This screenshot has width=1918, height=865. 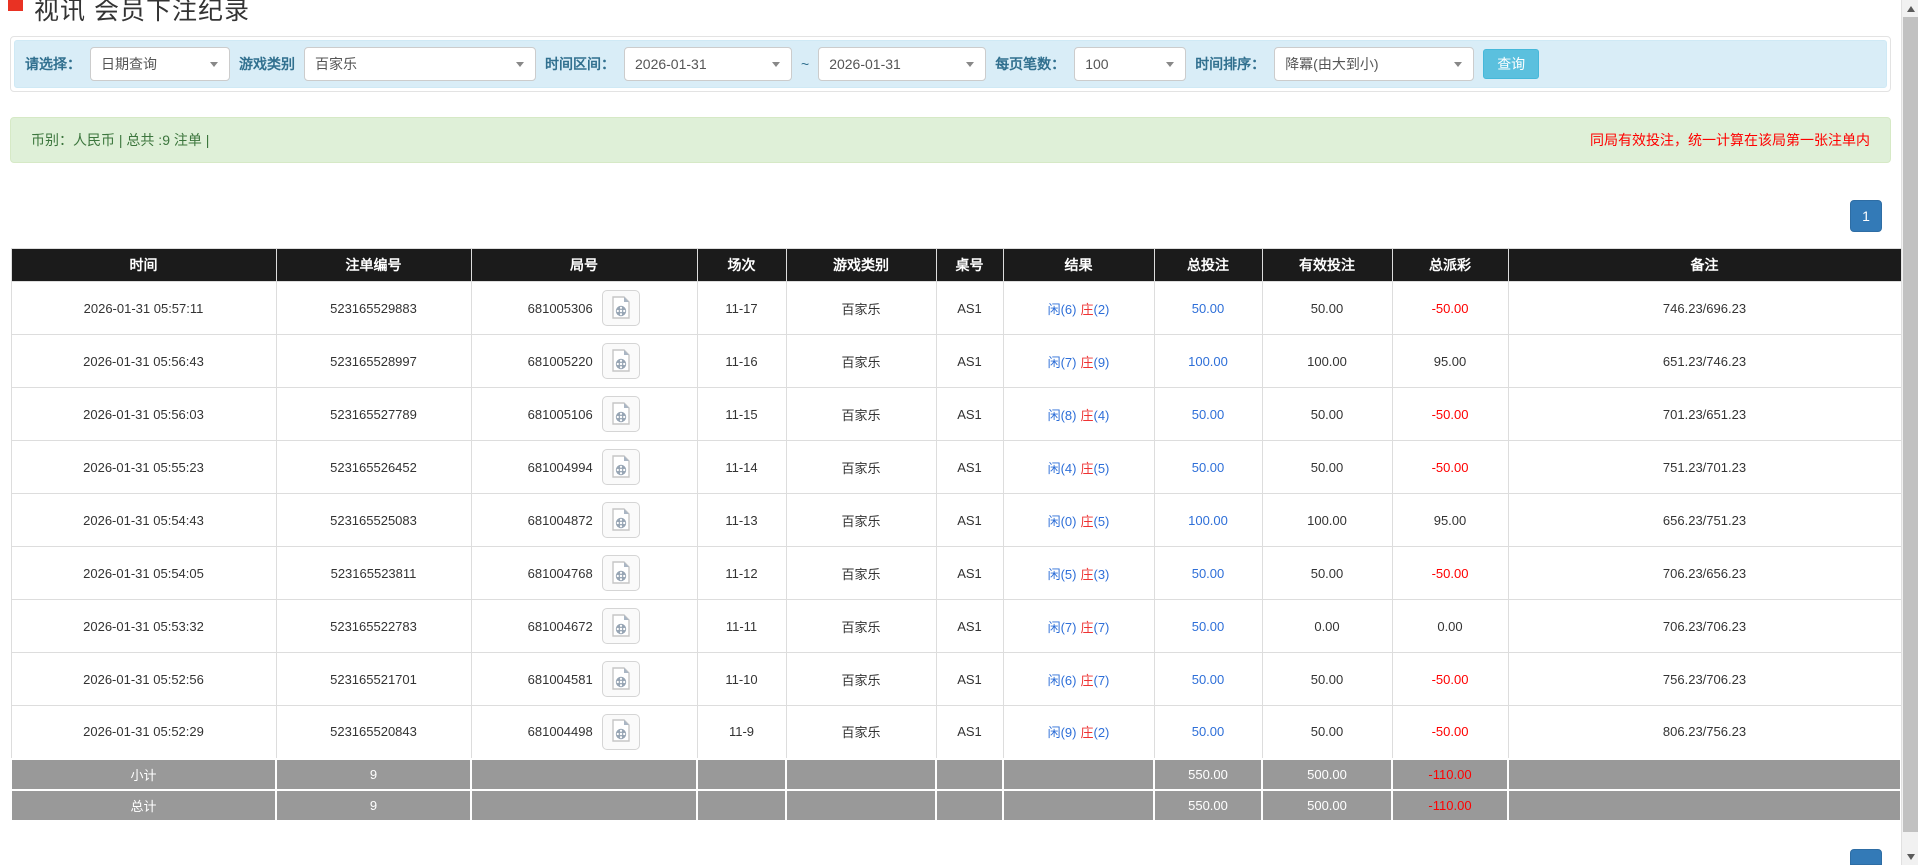 What do you see at coordinates (160, 64) in the screenshot?
I see `query-type-select: 日期查询` at bounding box center [160, 64].